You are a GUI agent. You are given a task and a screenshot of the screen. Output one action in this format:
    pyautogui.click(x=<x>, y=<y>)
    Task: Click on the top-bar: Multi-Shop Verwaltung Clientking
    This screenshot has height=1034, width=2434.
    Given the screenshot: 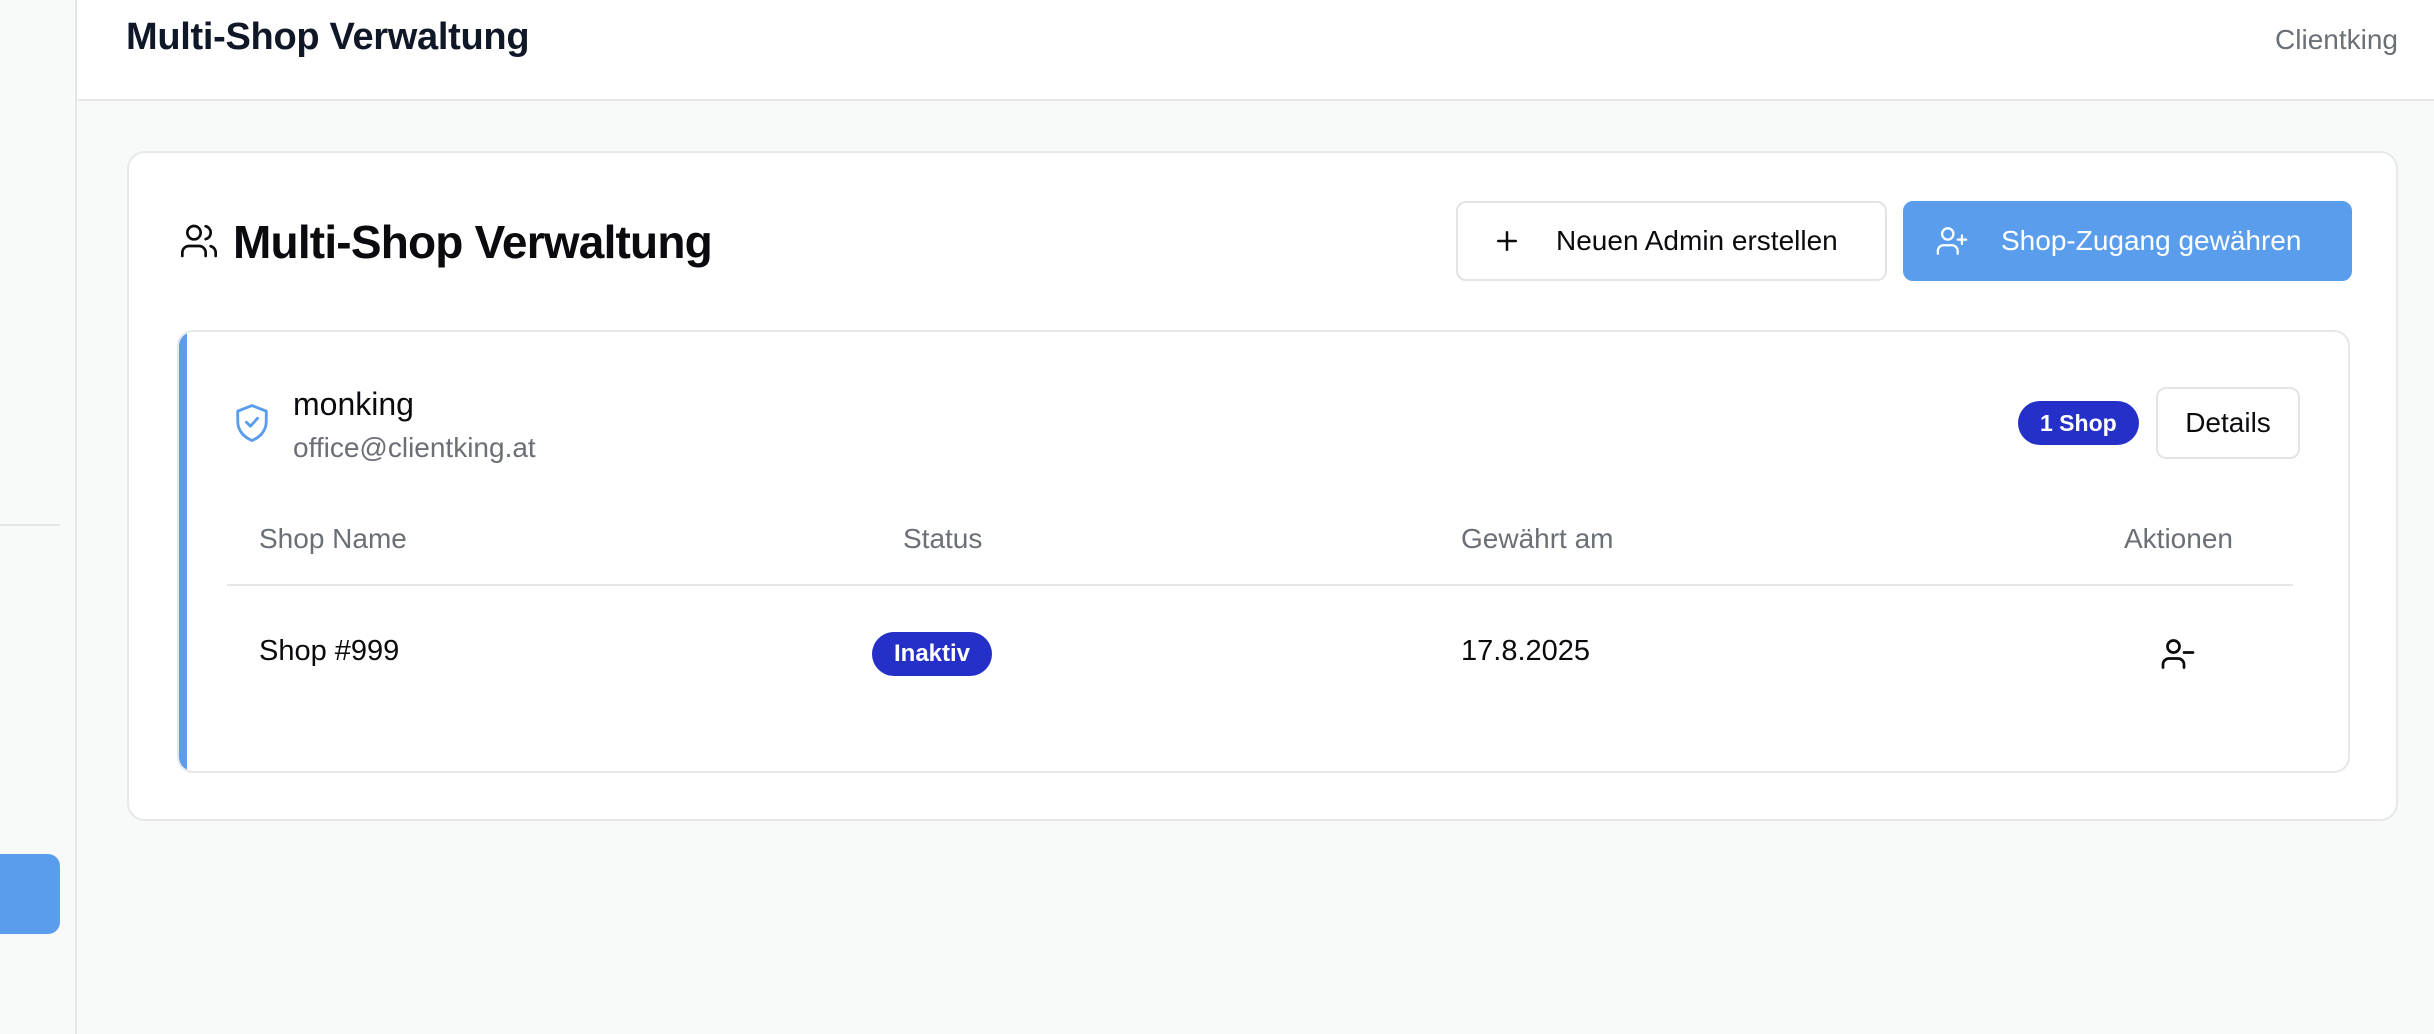 What is the action you would take?
    pyautogui.click(x=1256, y=50)
    